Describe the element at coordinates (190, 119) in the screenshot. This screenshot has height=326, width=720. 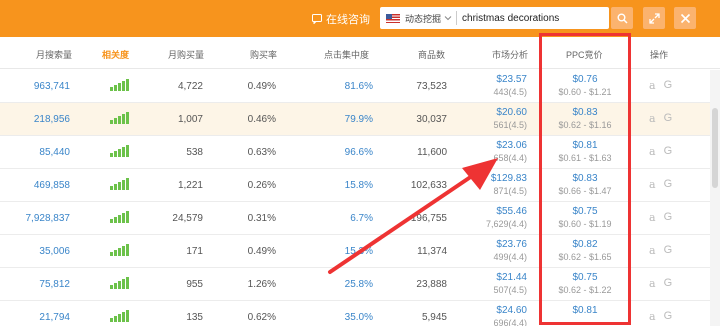
I see `monthly-purchase-value: 1,007` at that location.